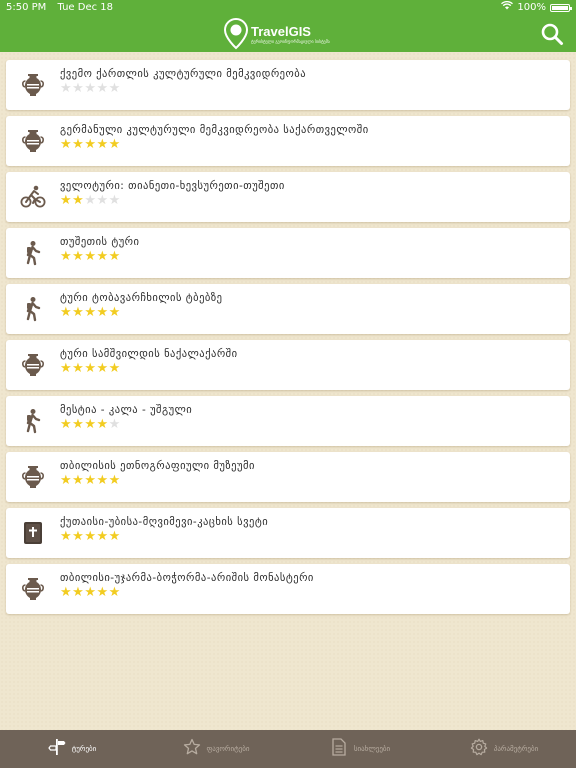  What do you see at coordinates (149, 354) in the screenshot?
I see `tour-title: ტური სამშვილდის ნაქალაქარში` at bounding box center [149, 354].